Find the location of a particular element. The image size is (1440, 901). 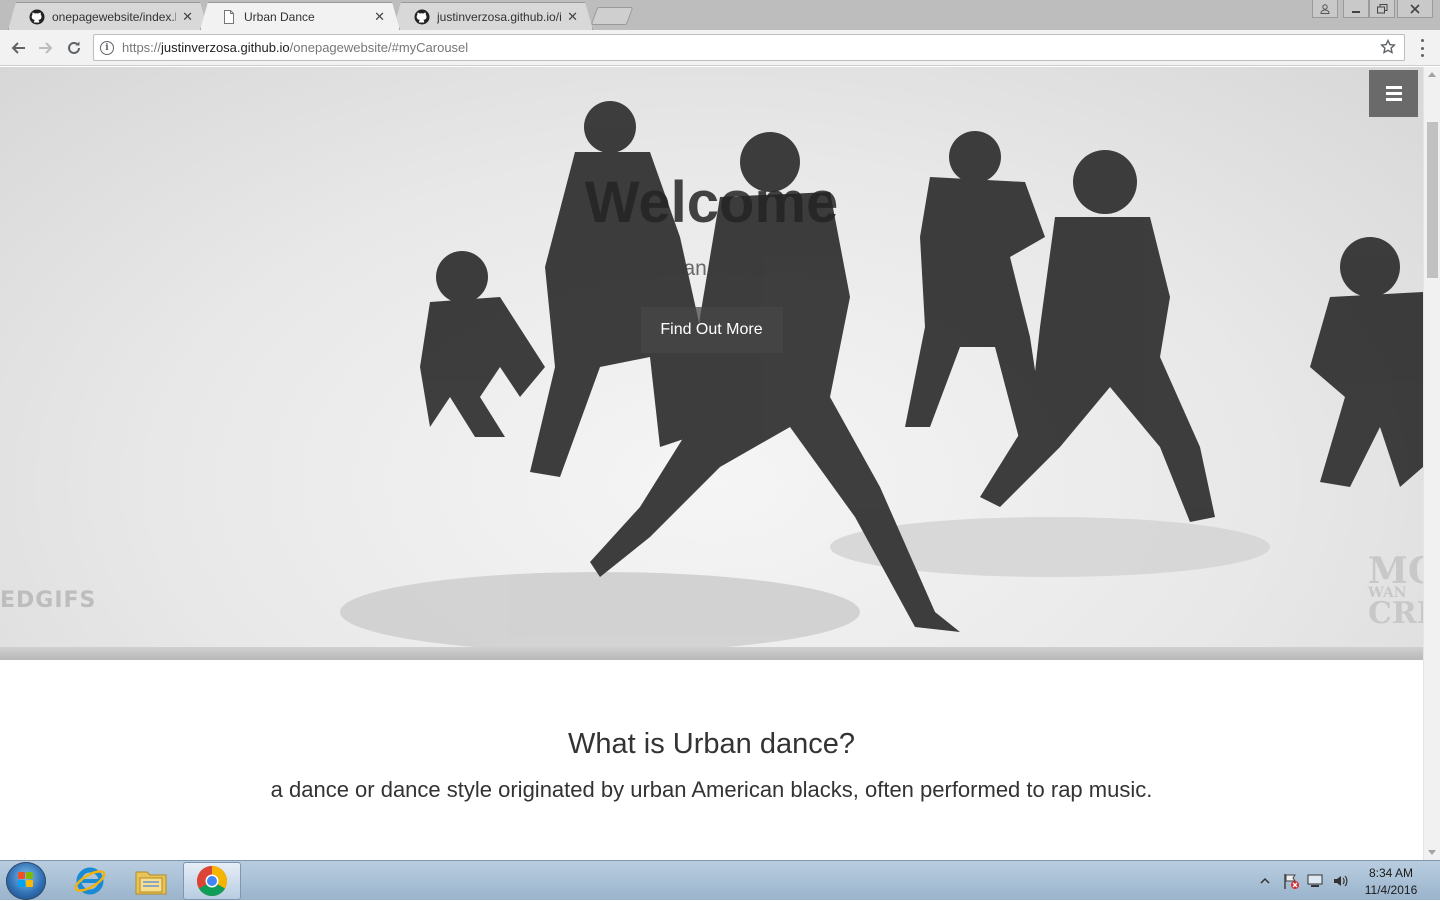

tab-title: onepagewebsite/index.h is located at coordinates (114, 16).